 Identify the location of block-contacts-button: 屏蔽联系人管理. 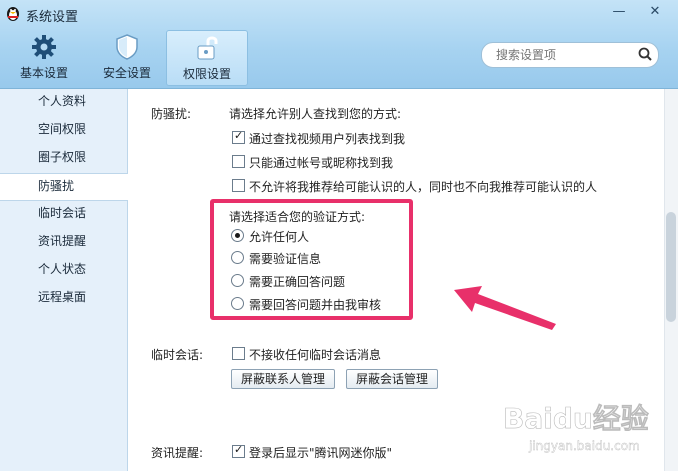
(283, 379).